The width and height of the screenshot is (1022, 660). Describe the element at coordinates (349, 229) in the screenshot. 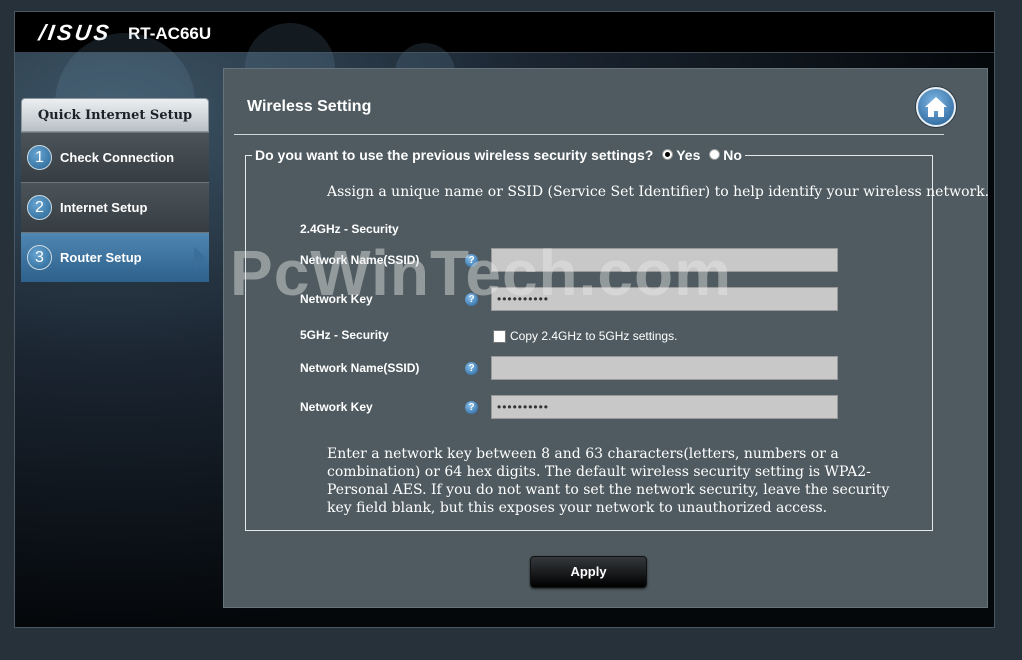

I see `section-24ghz: 2.4GHz - Security` at that location.